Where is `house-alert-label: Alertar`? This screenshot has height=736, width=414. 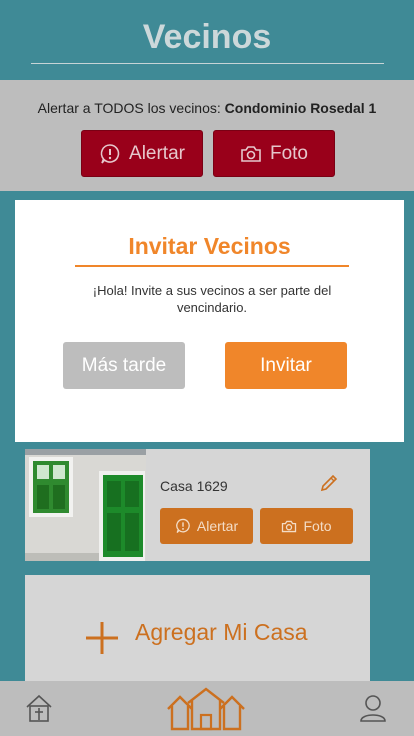
house-alert-label: Alertar is located at coordinates (217, 526).